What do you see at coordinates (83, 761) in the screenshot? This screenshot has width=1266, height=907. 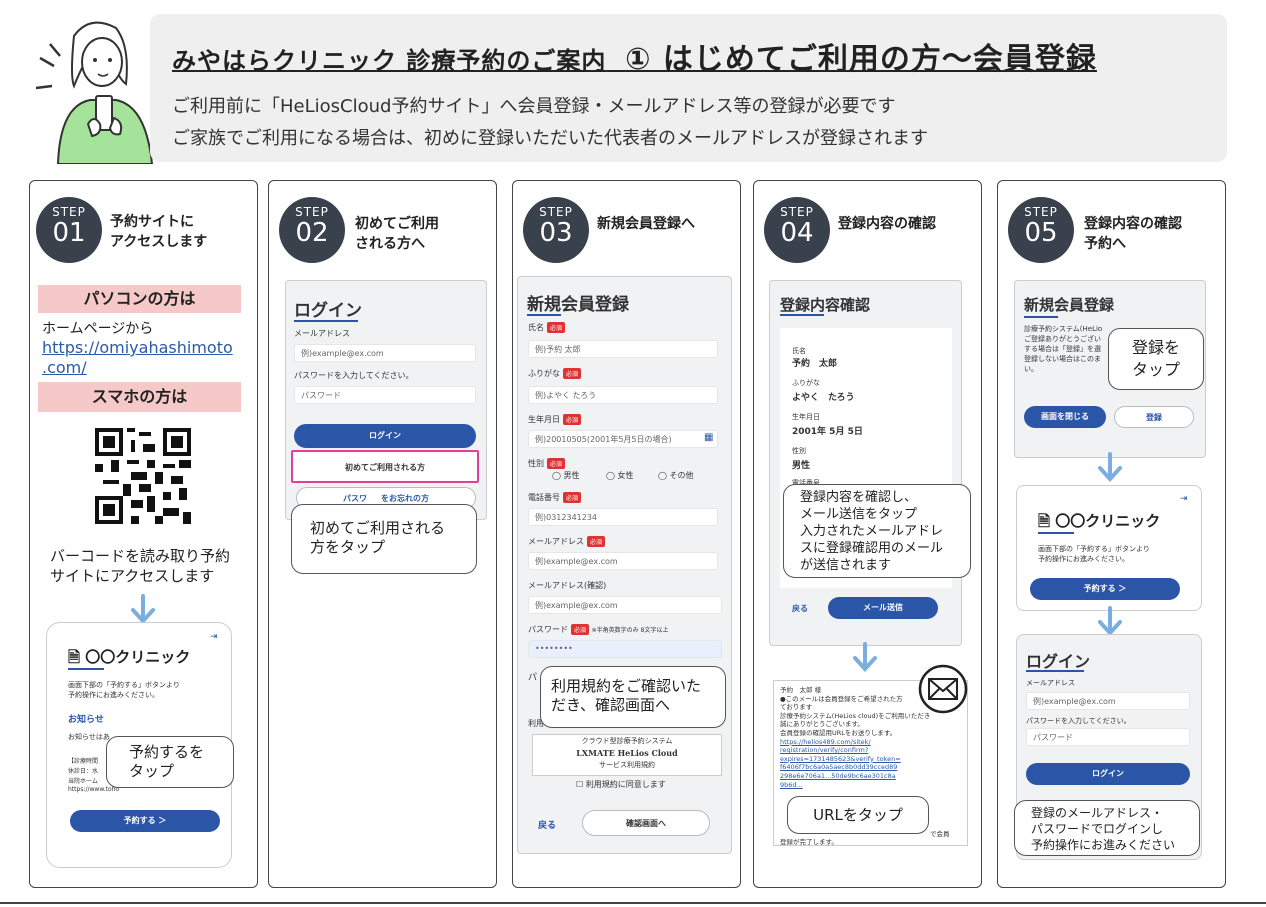 I see `hours-text: 【診療時間` at bounding box center [83, 761].